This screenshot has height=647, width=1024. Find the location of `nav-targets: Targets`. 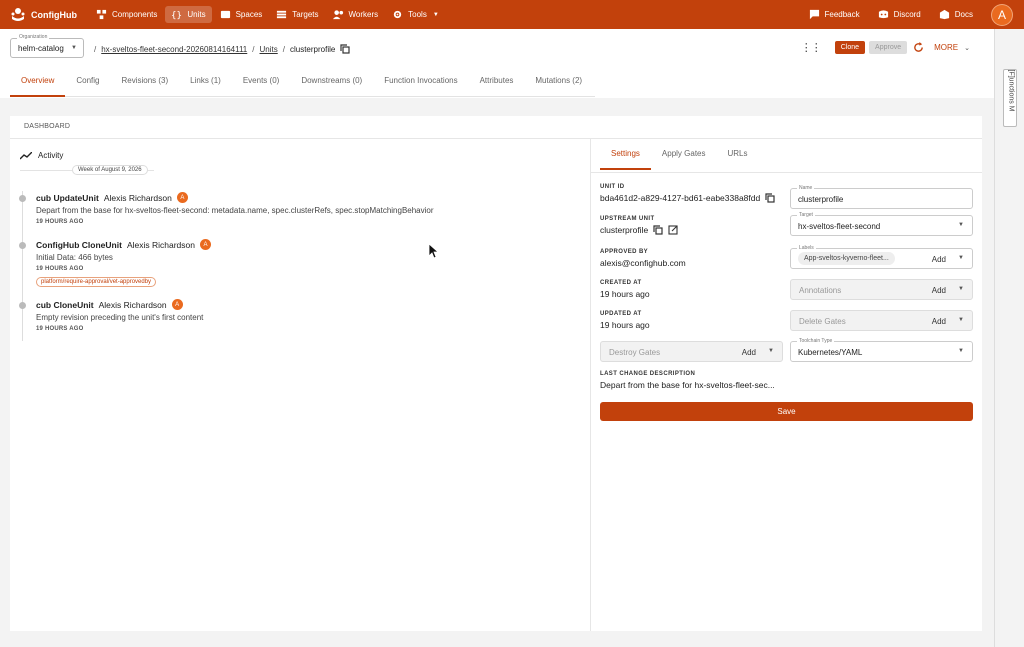

nav-targets: Targets is located at coordinates (297, 14).